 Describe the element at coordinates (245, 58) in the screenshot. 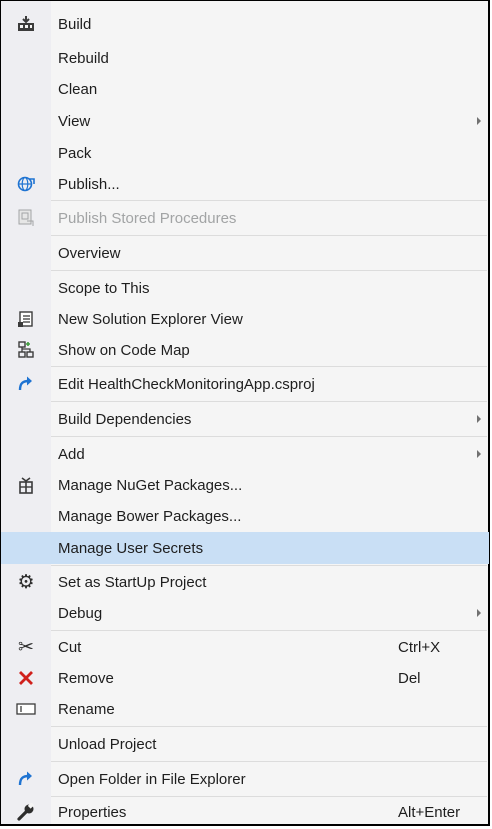

I see `menu-item-rebuild: Rebuild` at that location.